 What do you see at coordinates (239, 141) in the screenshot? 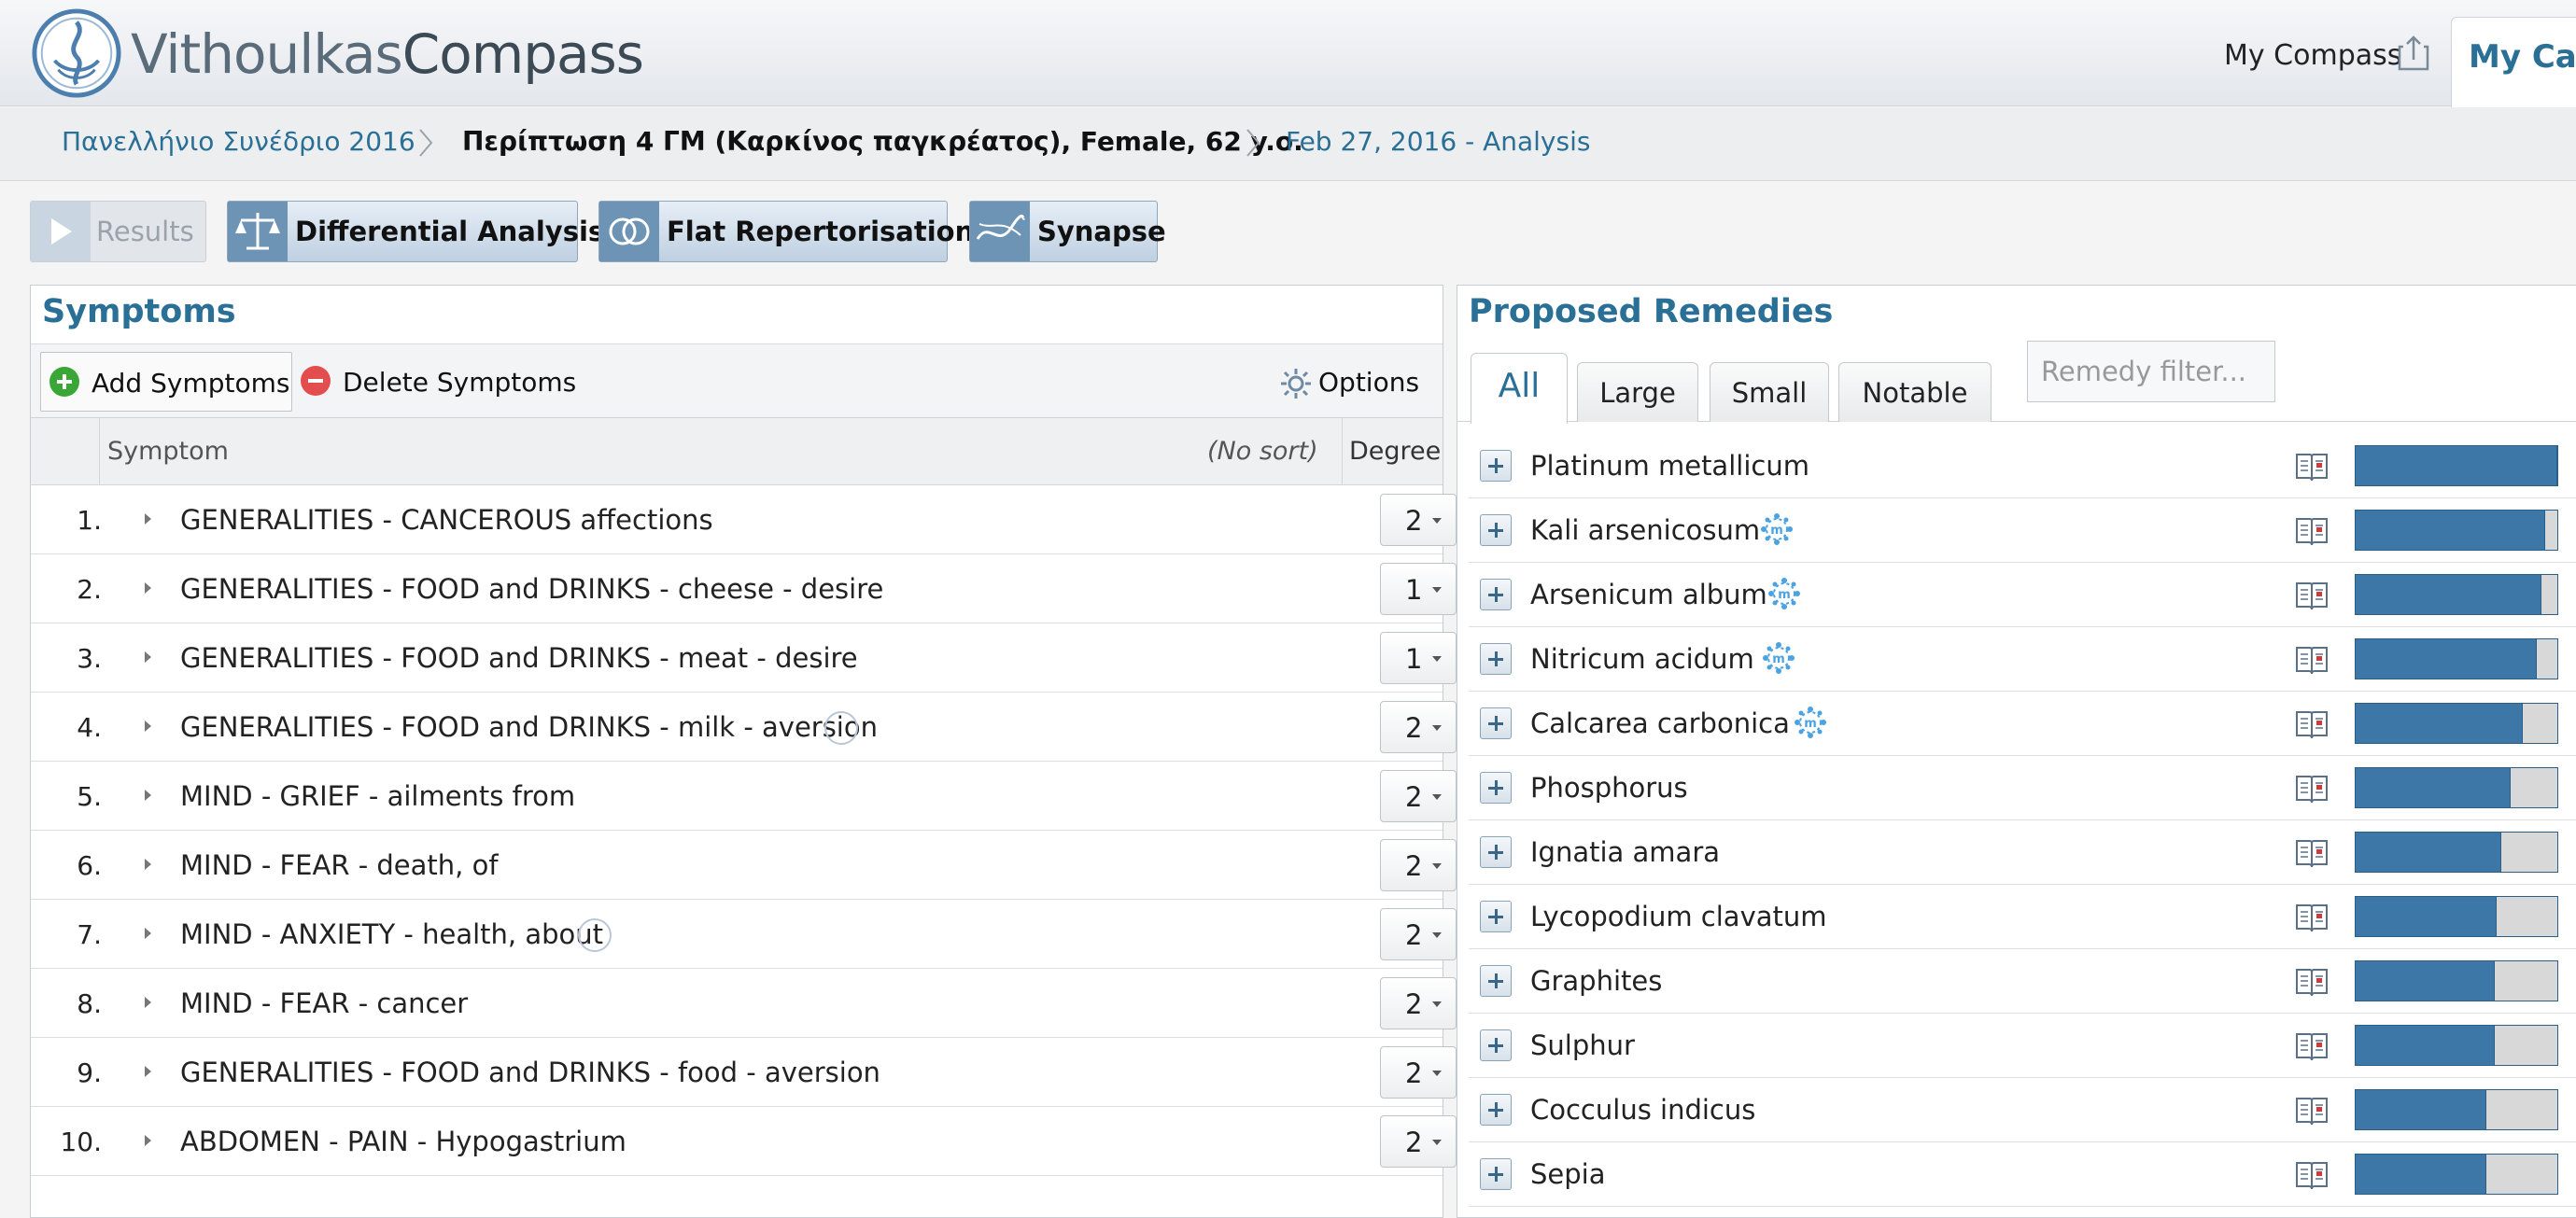
I see `breadcrumb-conference: Πανελλήνιο Συνέδριο 2016` at bounding box center [239, 141].